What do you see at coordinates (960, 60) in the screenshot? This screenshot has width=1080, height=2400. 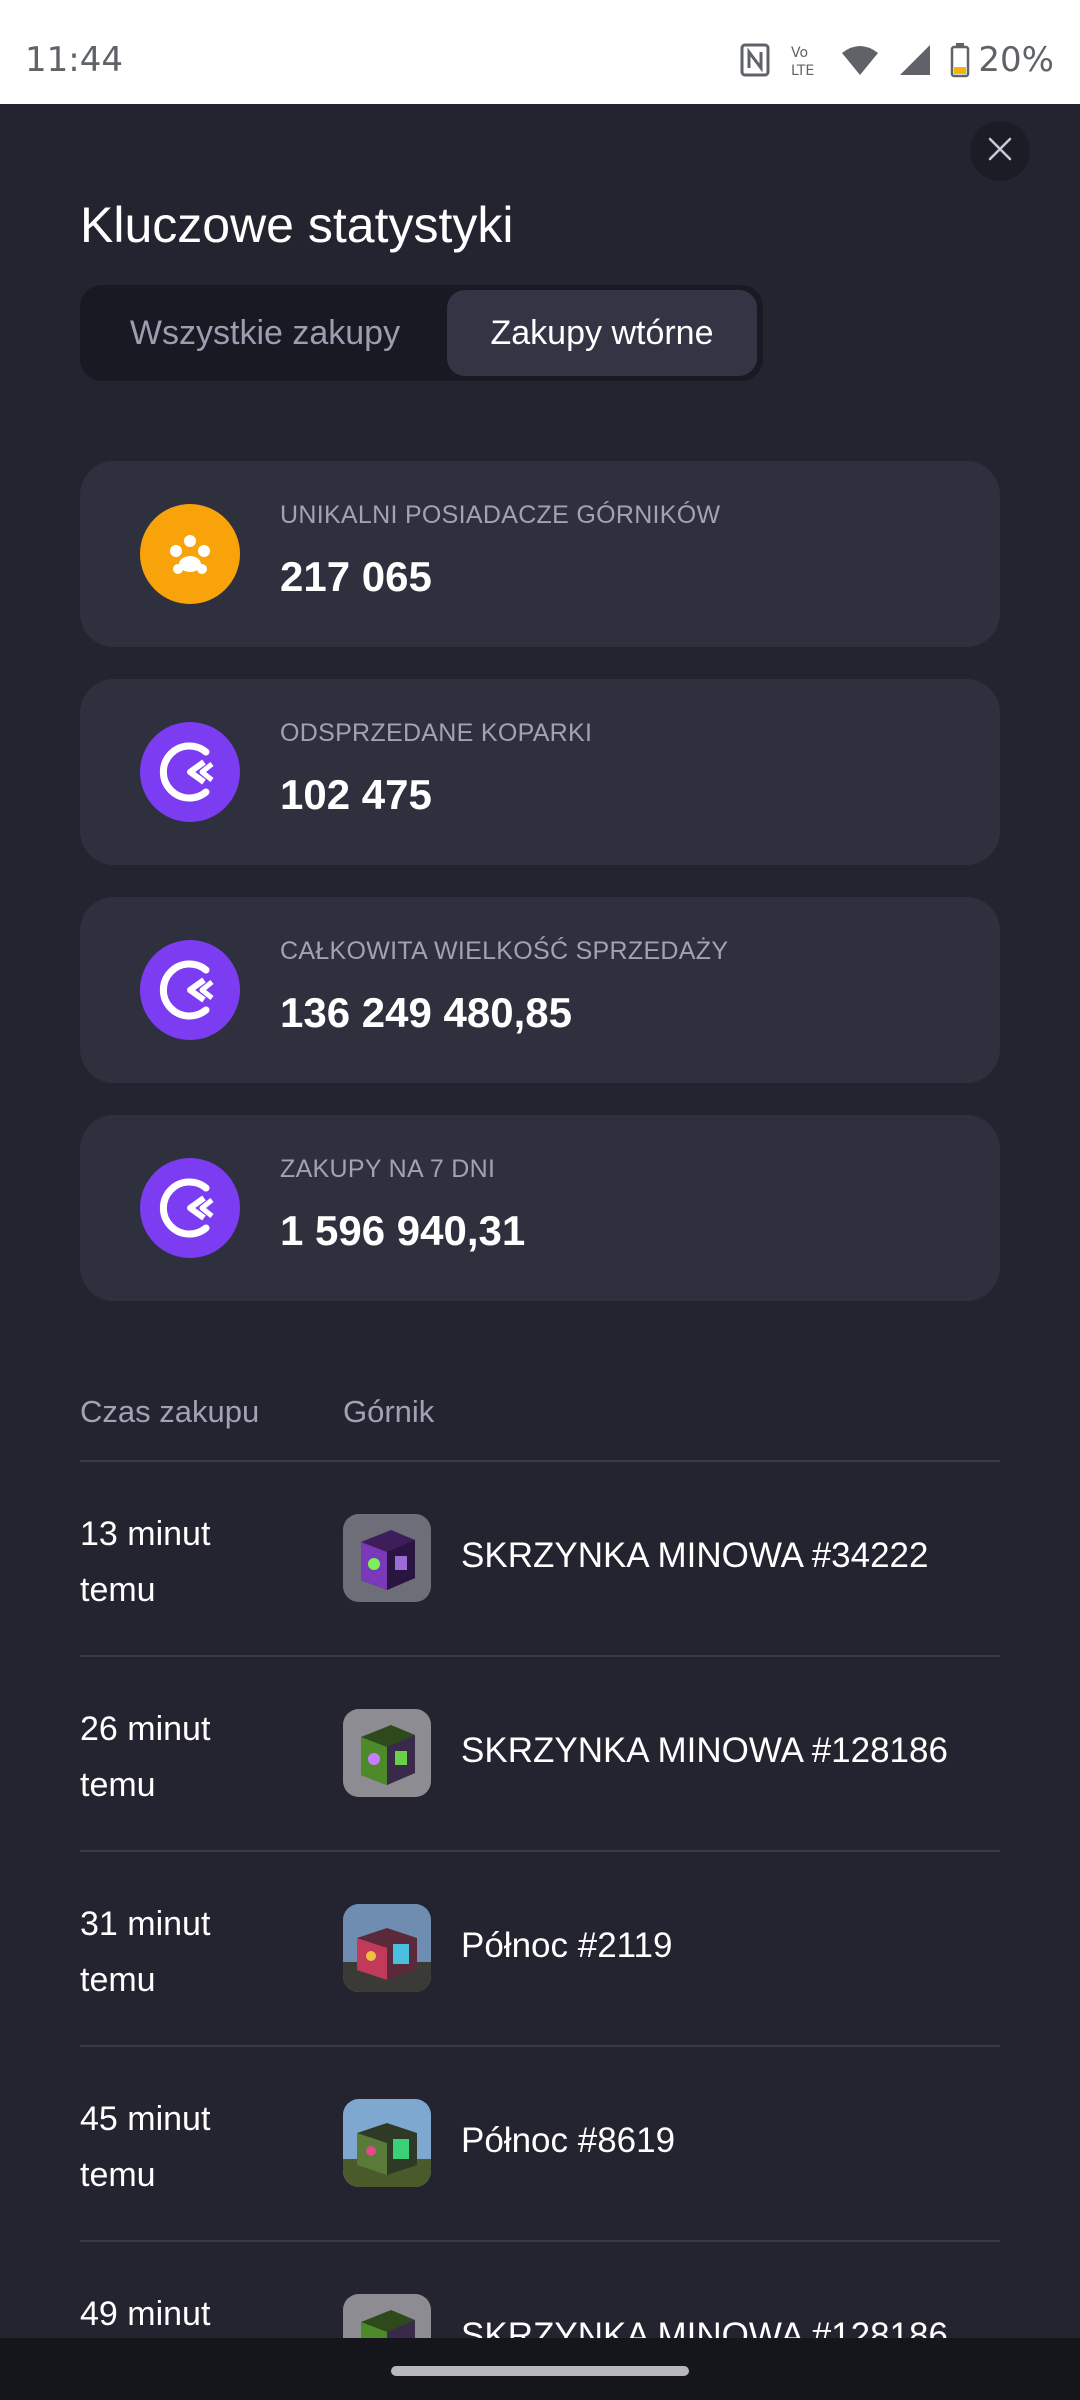 I see `battery-icon` at bounding box center [960, 60].